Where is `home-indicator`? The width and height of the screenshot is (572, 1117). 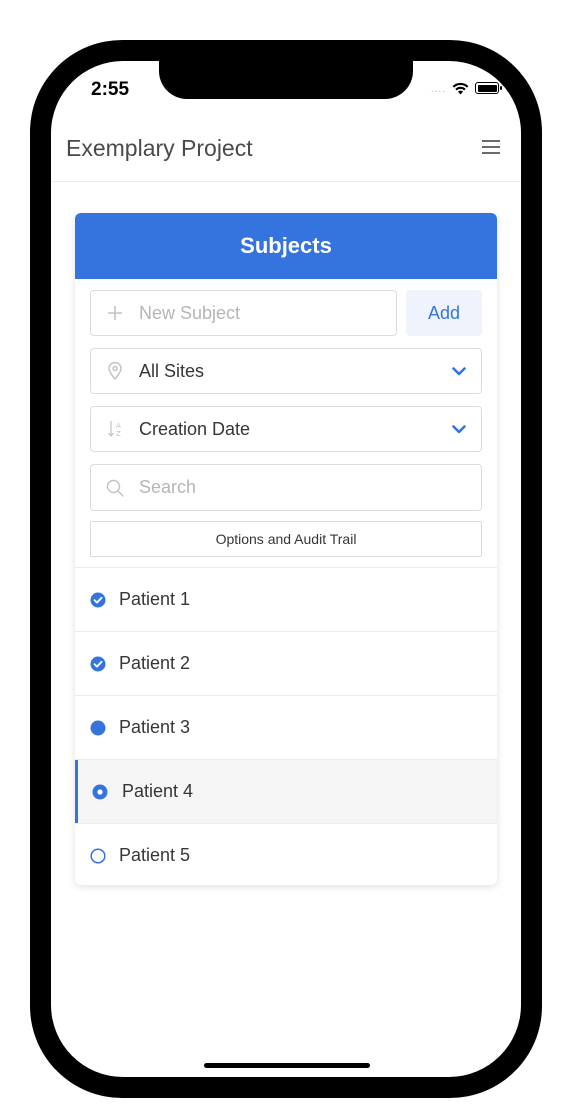 home-indicator is located at coordinates (287, 1065).